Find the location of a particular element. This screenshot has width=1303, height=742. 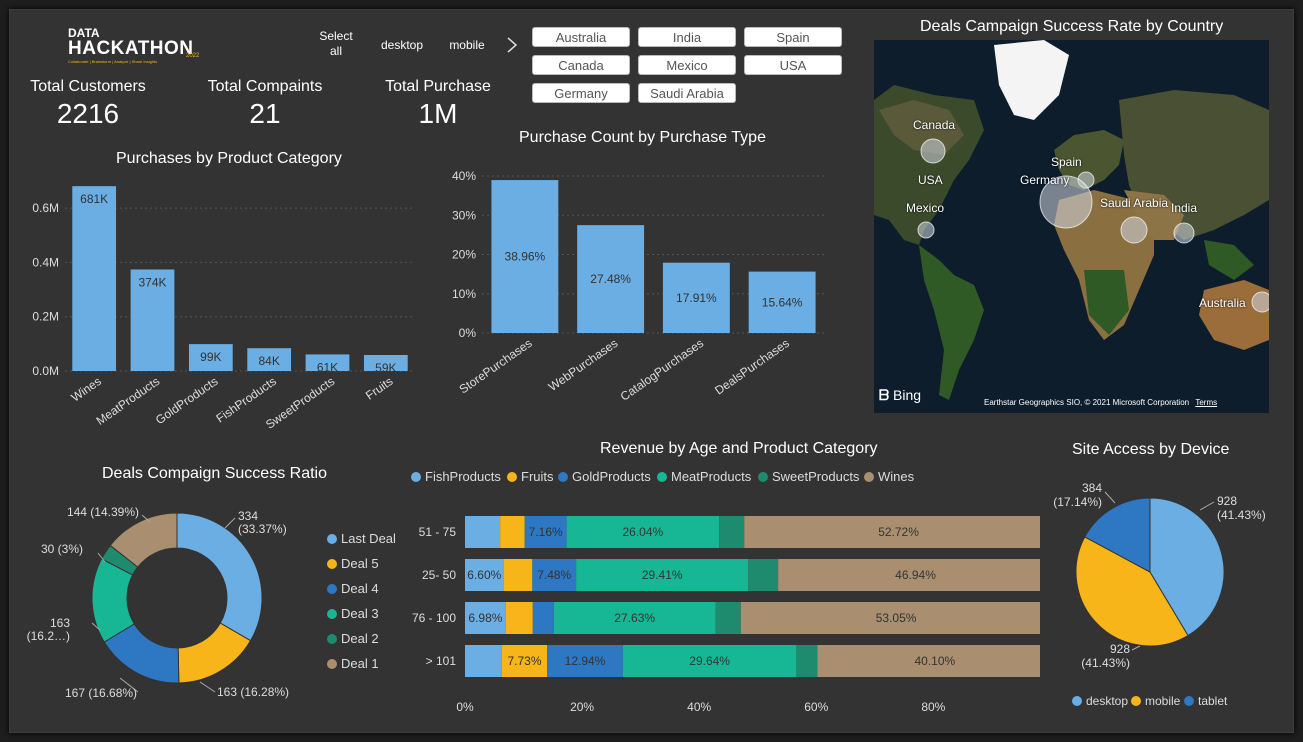

data-label: 163 (16.28%) is located at coordinates (253, 692).